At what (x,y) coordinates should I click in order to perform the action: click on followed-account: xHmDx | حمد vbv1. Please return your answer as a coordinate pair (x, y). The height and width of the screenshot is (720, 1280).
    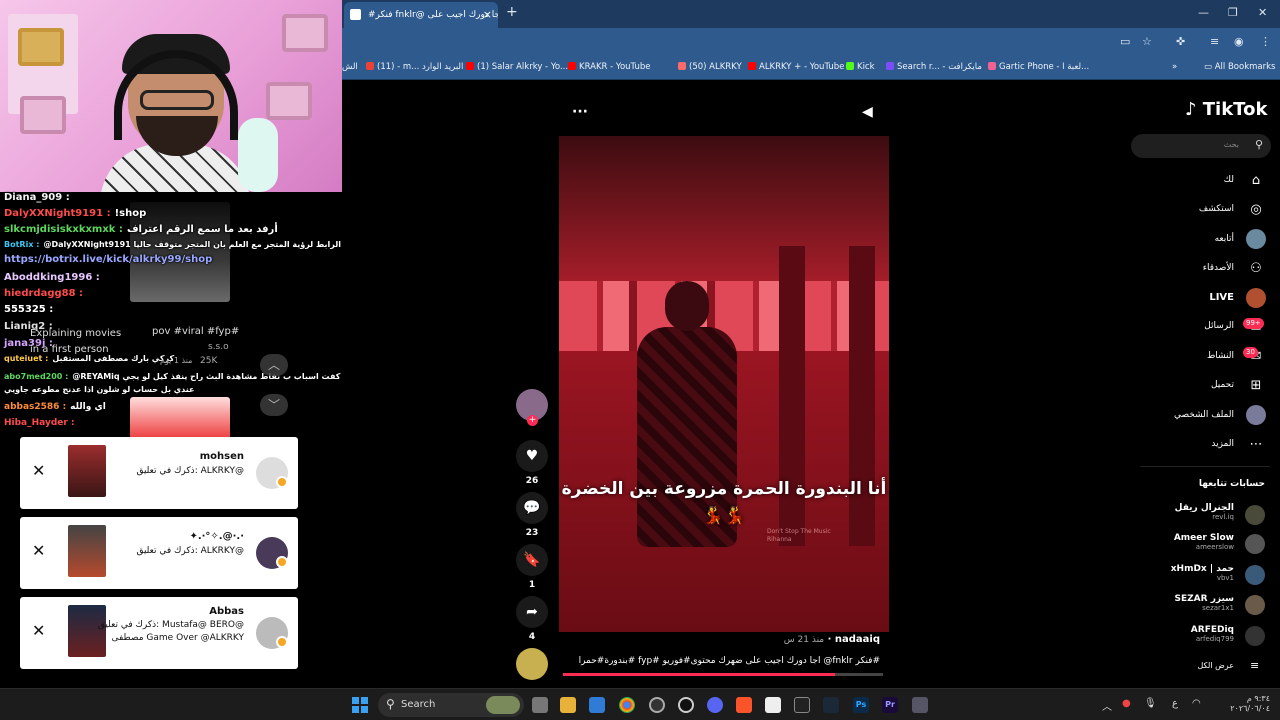
    Looking at the image, I should click on (1202, 573).